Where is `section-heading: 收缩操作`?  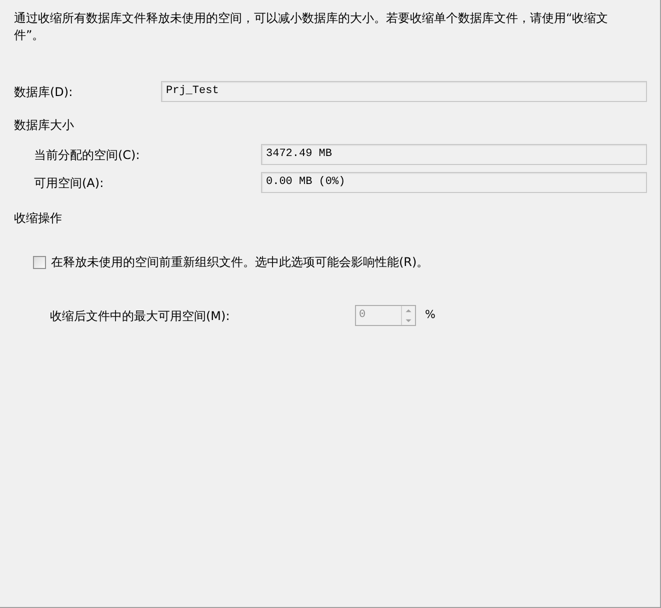
section-heading: 收缩操作 is located at coordinates (38, 218).